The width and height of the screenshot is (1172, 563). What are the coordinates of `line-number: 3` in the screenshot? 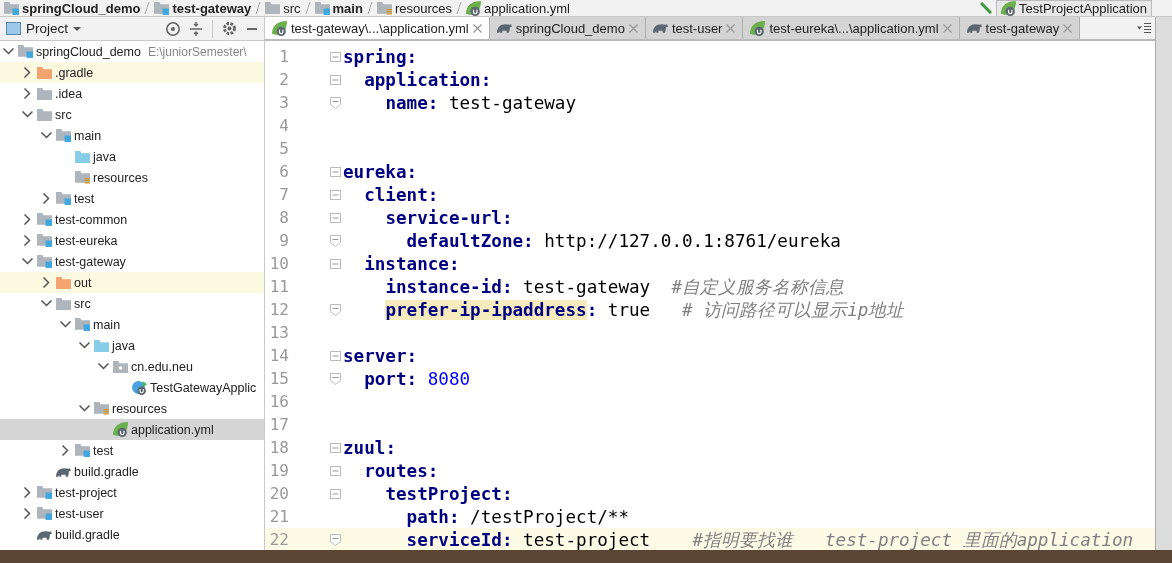 It's located at (283, 102).